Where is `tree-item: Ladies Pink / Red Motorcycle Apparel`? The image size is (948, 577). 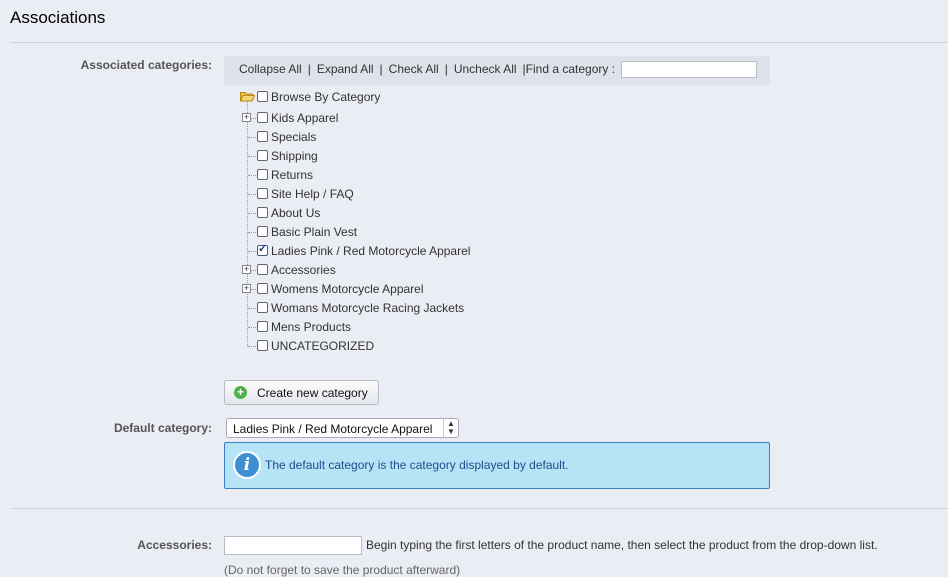
tree-item: Ladies Pink / Red Motorcycle Apparel is located at coordinates (430, 251).